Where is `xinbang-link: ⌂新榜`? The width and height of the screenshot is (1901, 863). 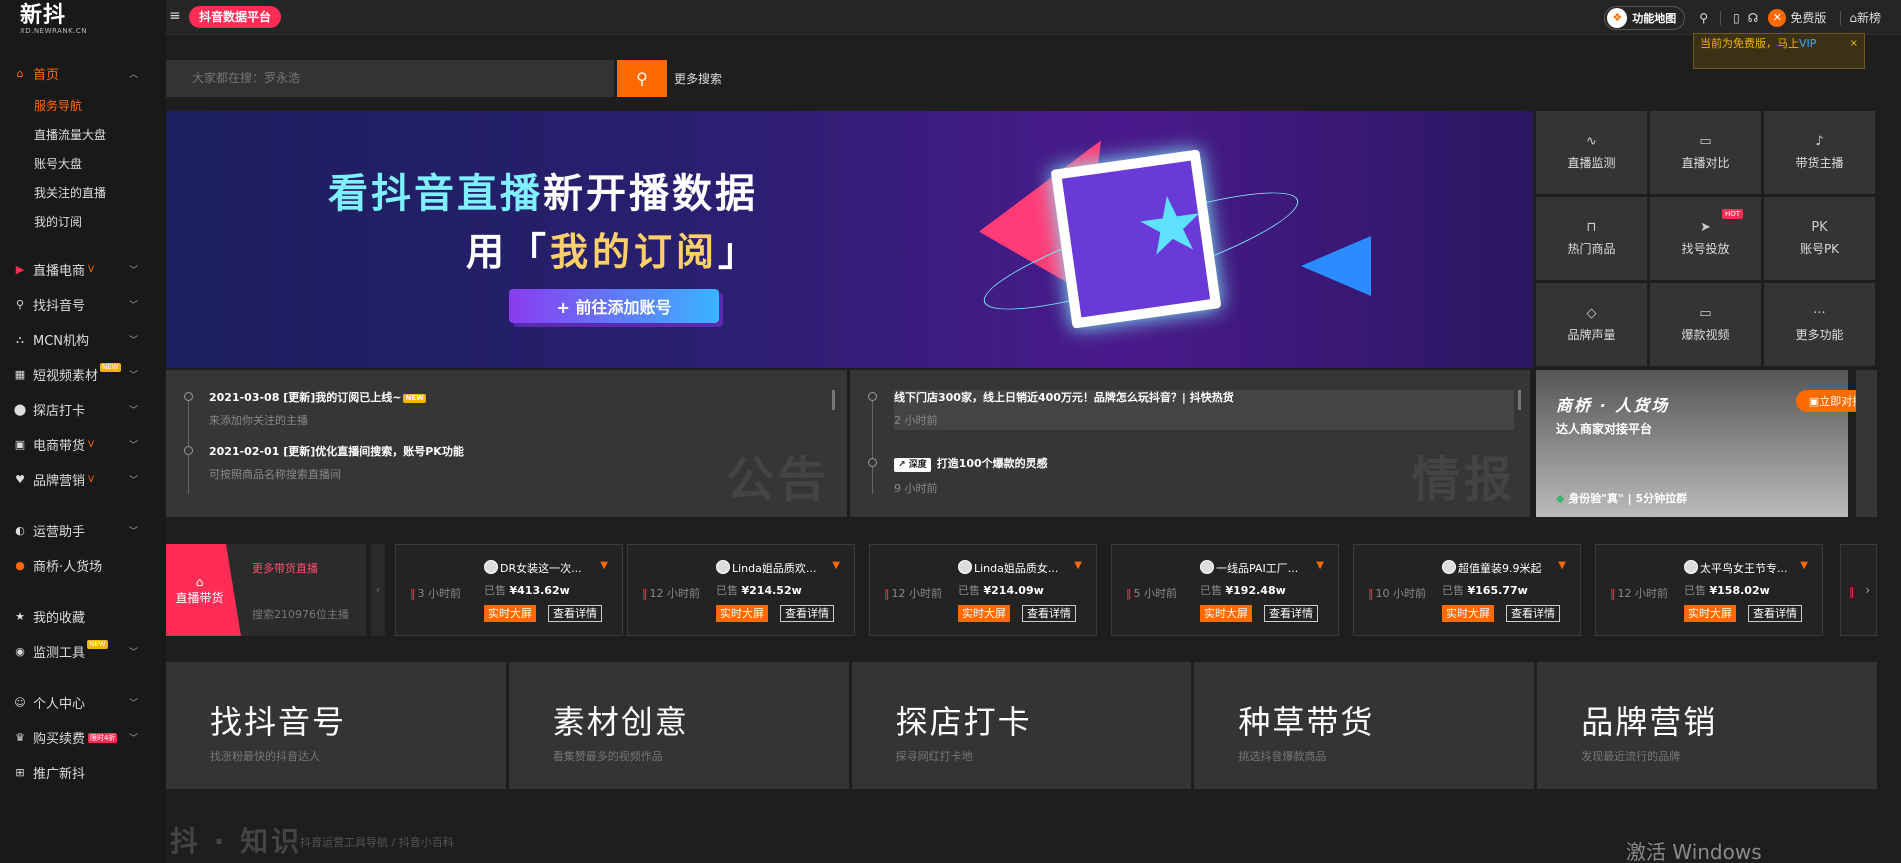
xinbang-link: ⌂新榜 is located at coordinates (1865, 17).